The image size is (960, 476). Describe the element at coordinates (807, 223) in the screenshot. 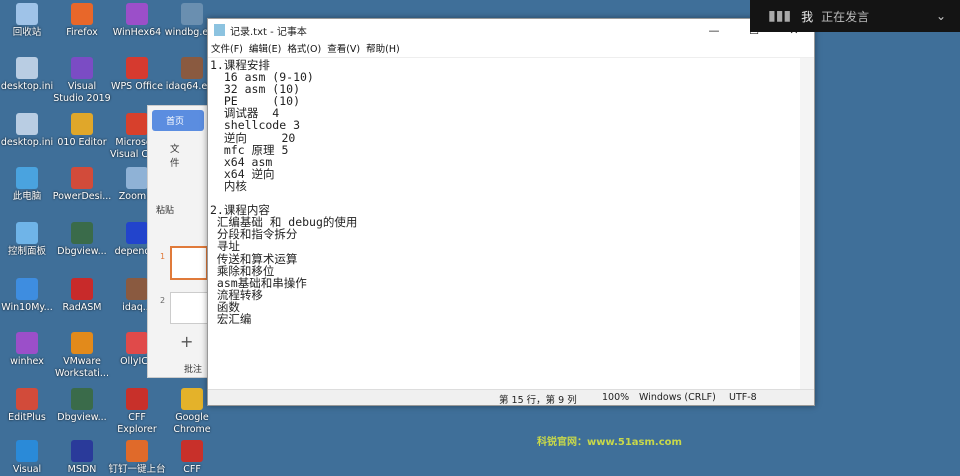

I see `vertical-scrollbar` at that location.